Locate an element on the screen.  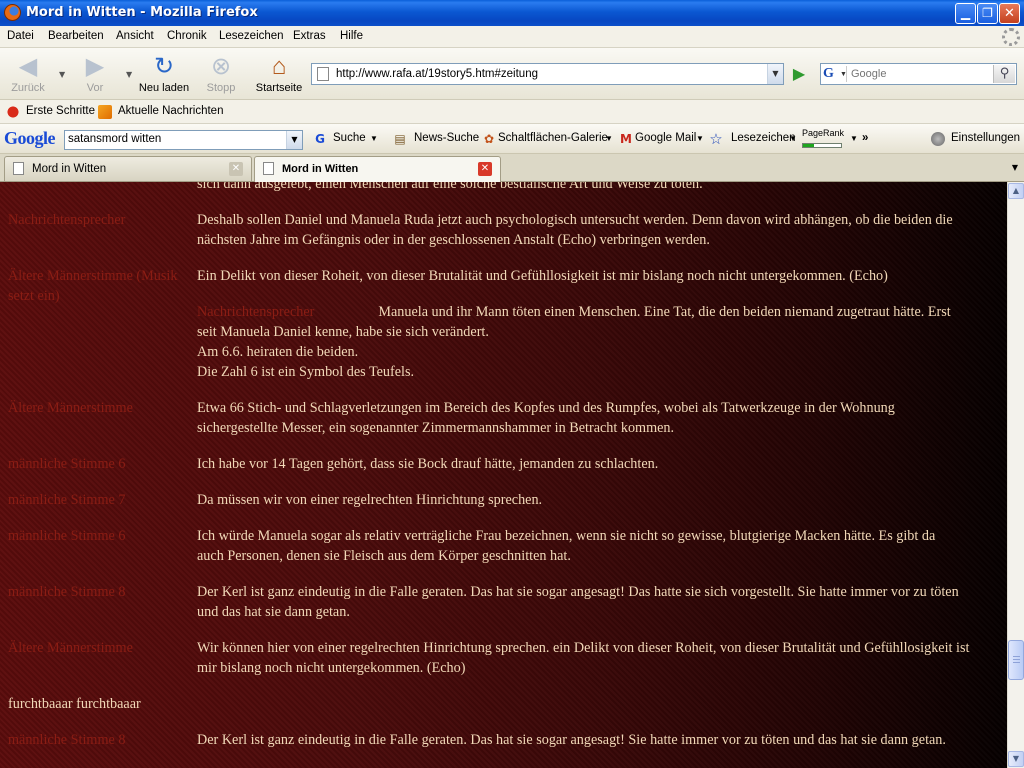
search-magnifier-icon: ⚲ is located at coordinates (1004, 74).